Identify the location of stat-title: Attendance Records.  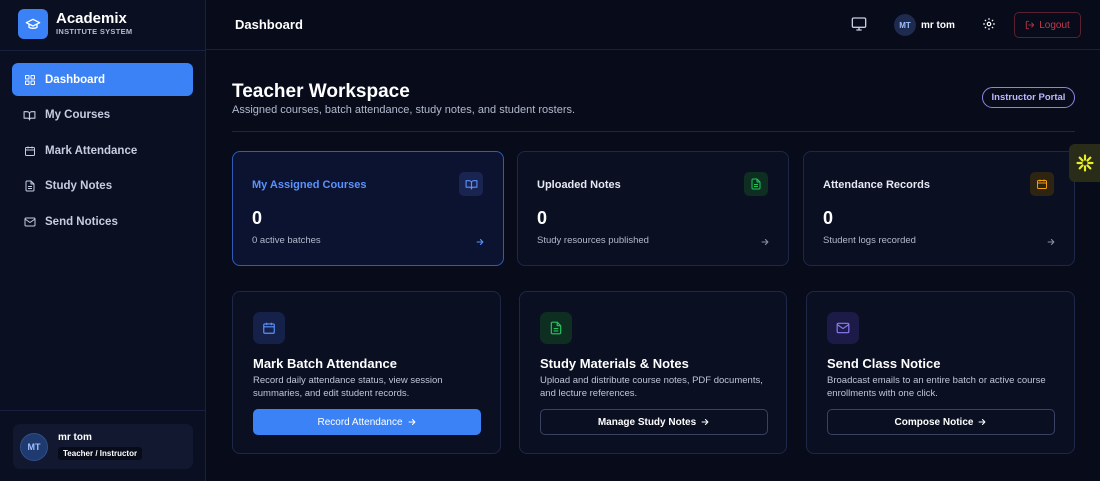
(876, 185).